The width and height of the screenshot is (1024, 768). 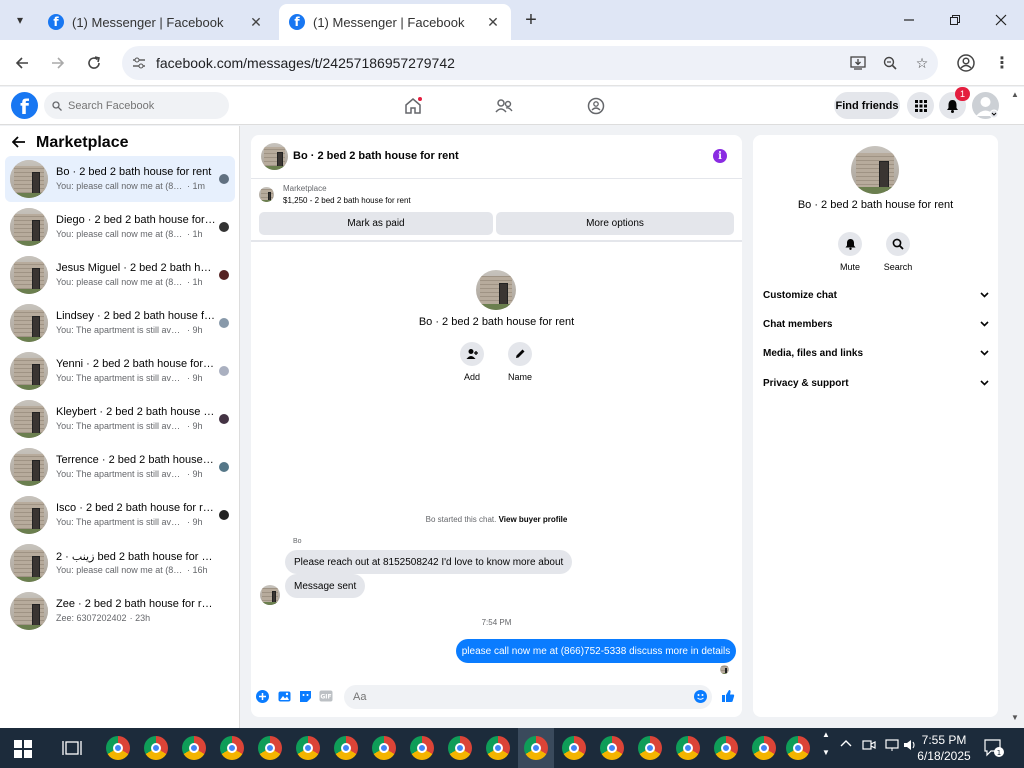 I want to click on browser-tab-2: f (1) Messenger | Facebook ✕, so click(x=395, y=22).